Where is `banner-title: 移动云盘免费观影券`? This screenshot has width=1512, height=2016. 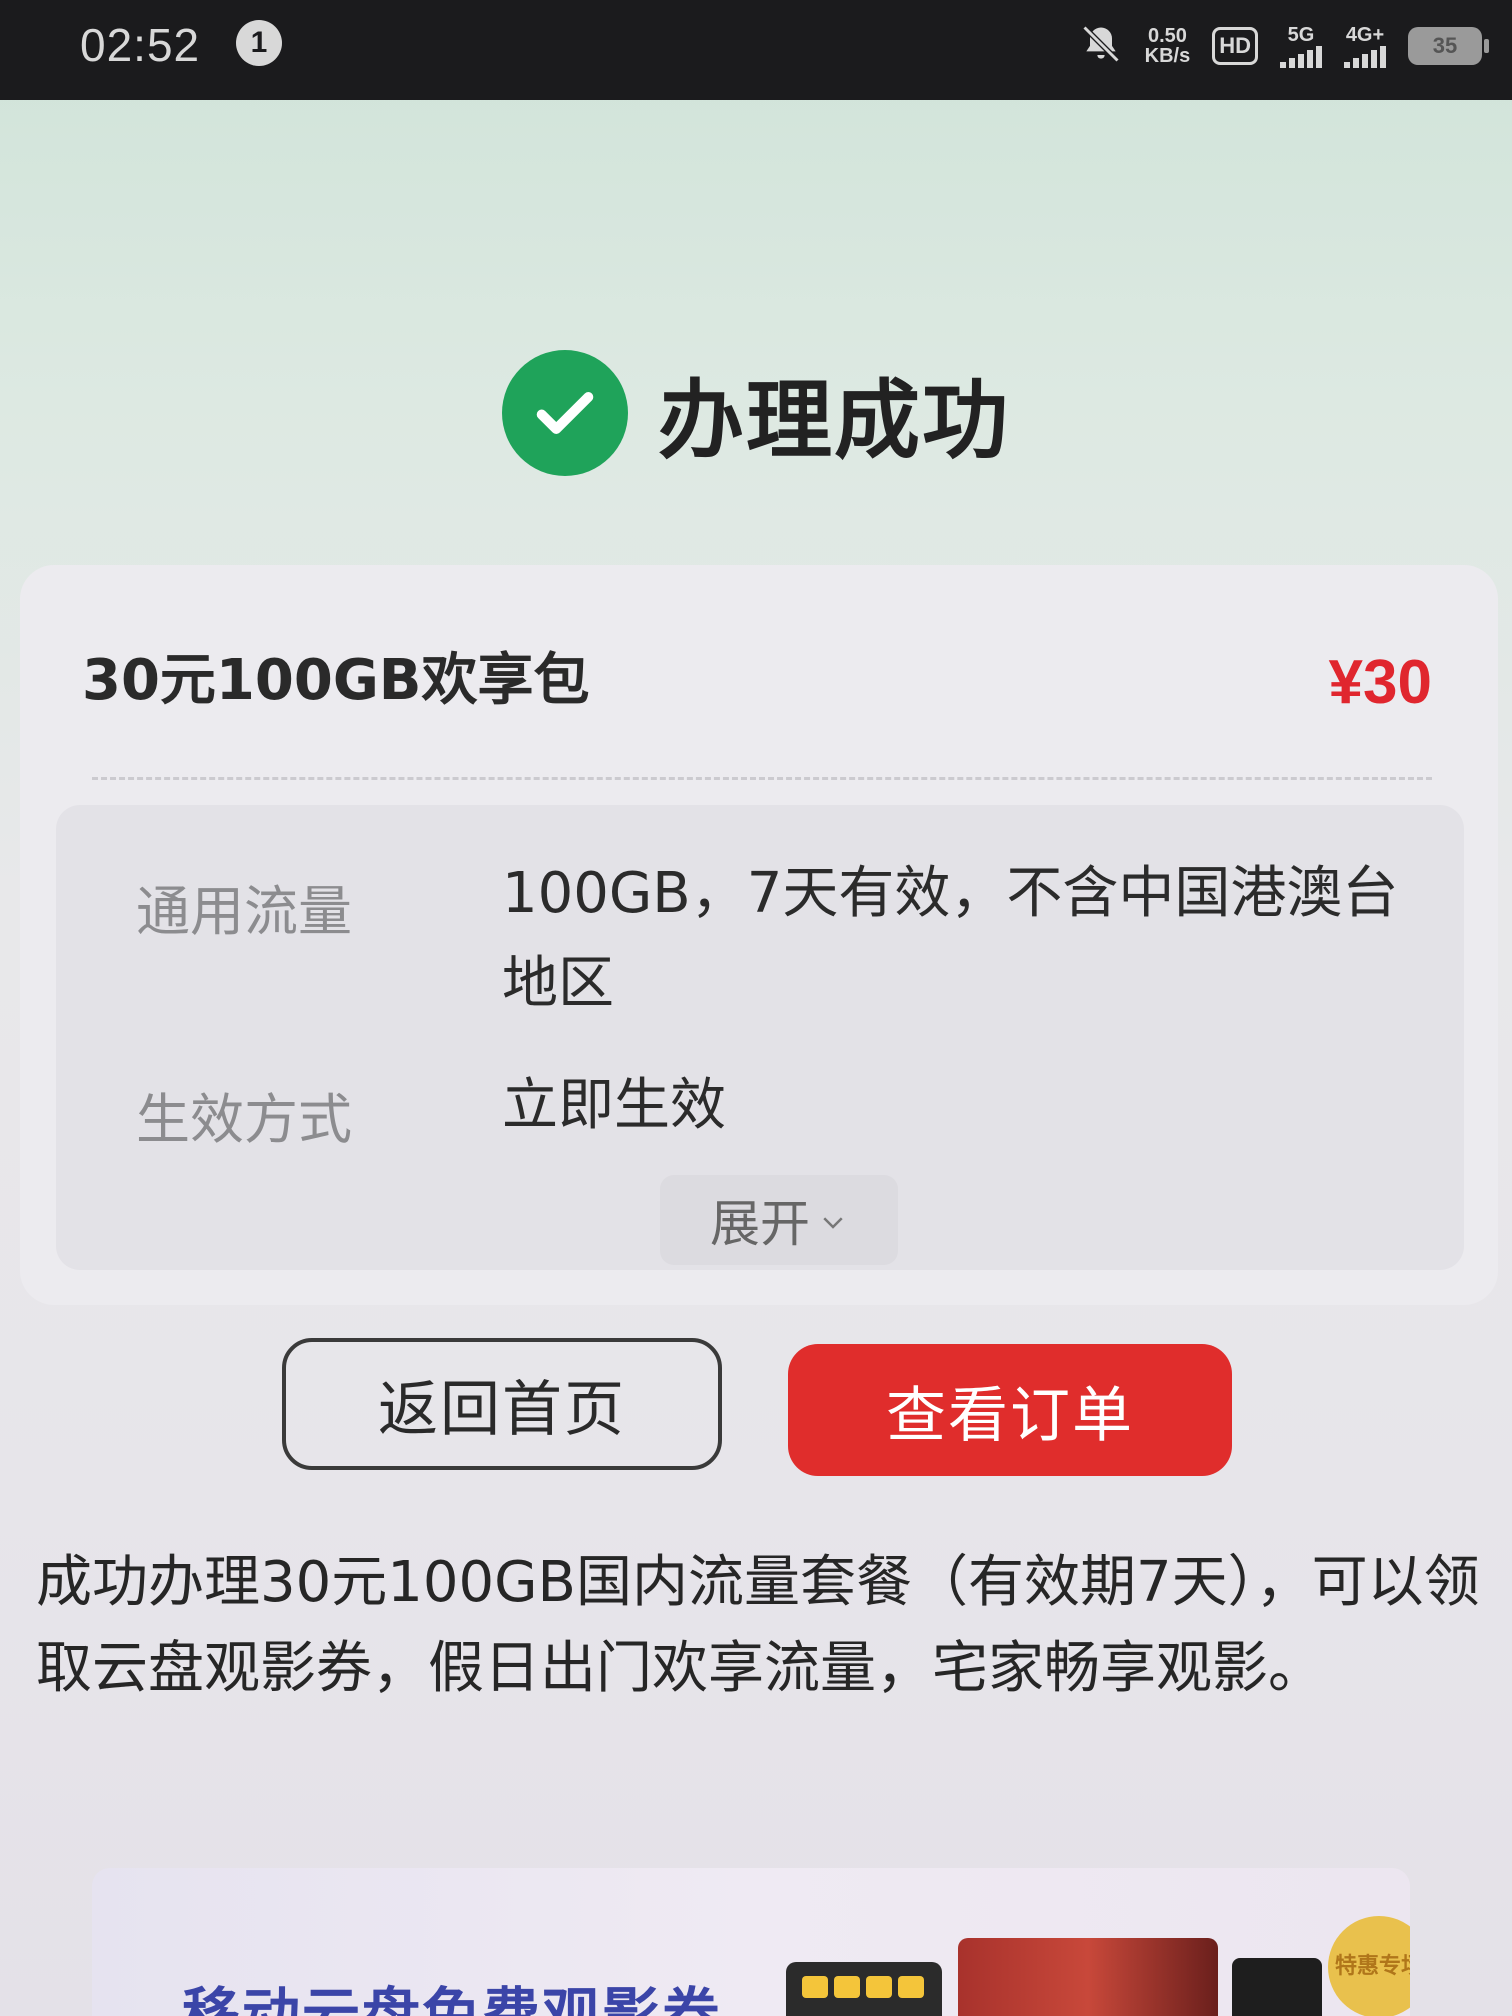 banner-title: 移动云盘免费观影券 is located at coordinates (452, 1998).